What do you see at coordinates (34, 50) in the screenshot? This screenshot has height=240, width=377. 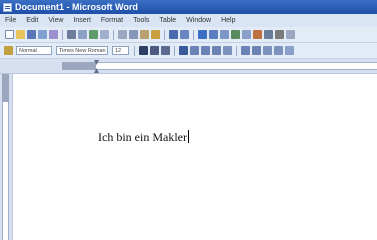 I see `style-select: Normal` at bounding box center [34, 50].